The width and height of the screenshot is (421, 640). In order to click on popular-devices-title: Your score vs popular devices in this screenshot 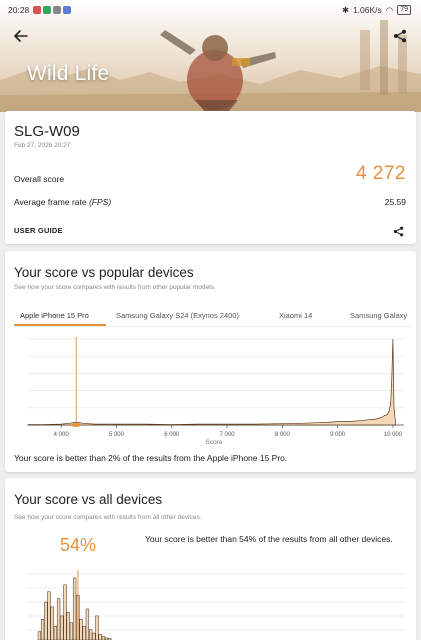, I will do `click(104, 272)`.